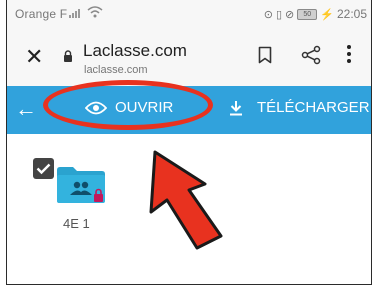  I want to click on download-label: TÉLÉCHARGER ZIP, so click(314, 107).